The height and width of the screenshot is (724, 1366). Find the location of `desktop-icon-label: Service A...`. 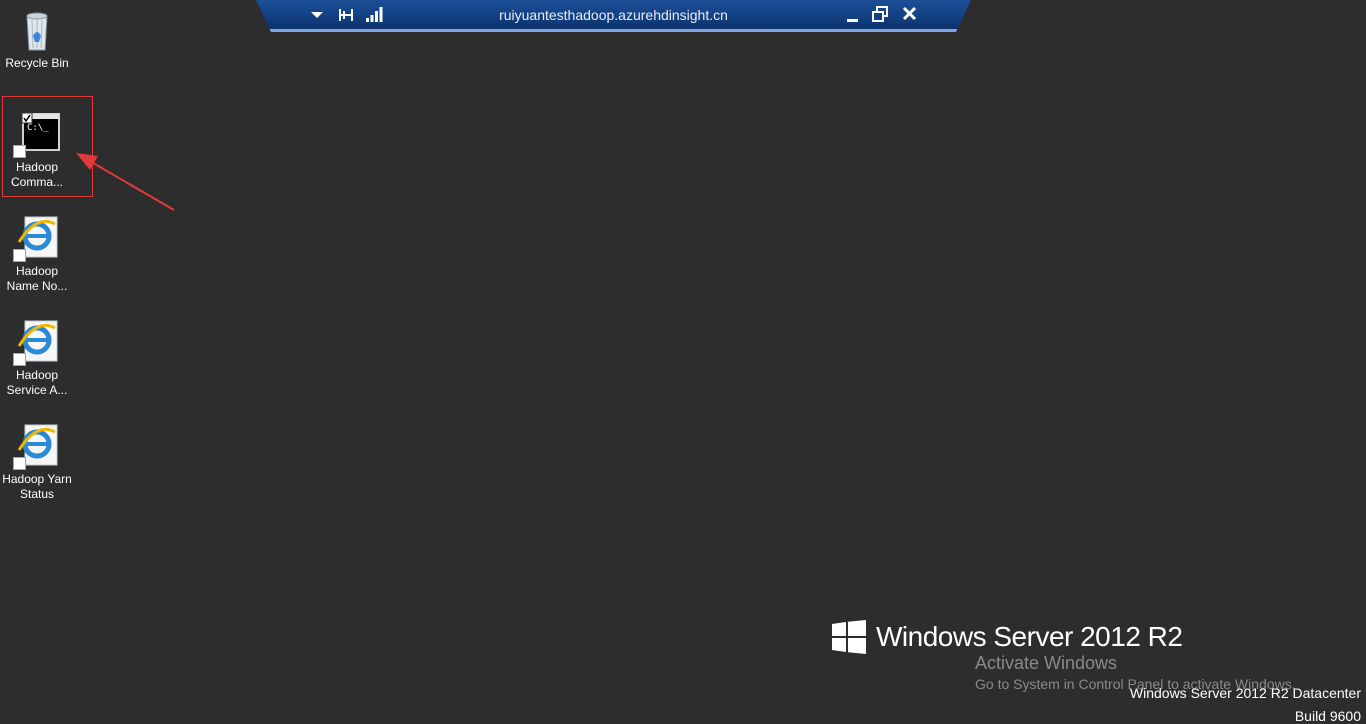

desktop-icon-label: Service A... is located at coordinates (37, 390).